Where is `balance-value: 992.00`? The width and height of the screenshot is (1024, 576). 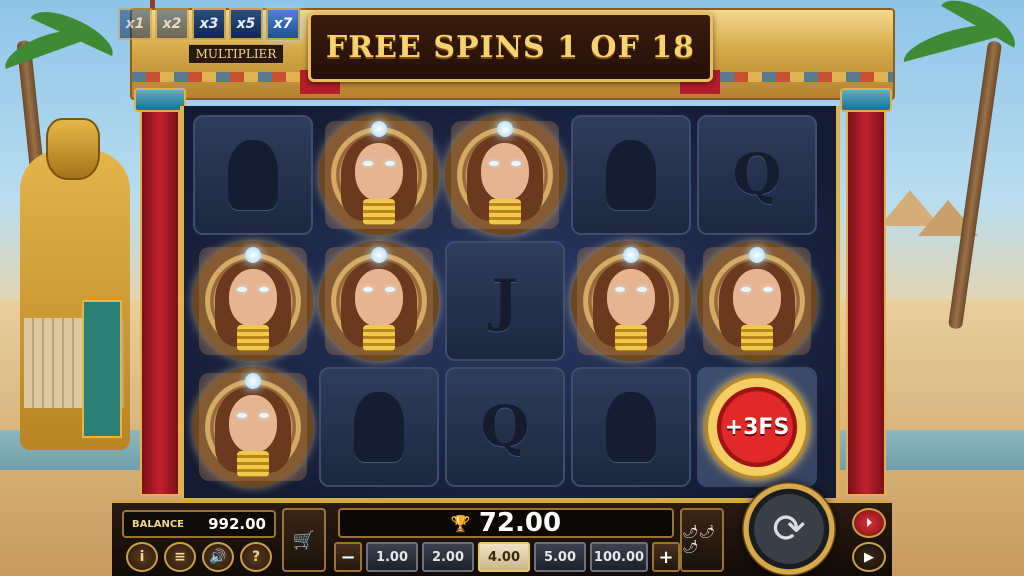
balance-value: 992.00 is located at coordinates (237, 524).